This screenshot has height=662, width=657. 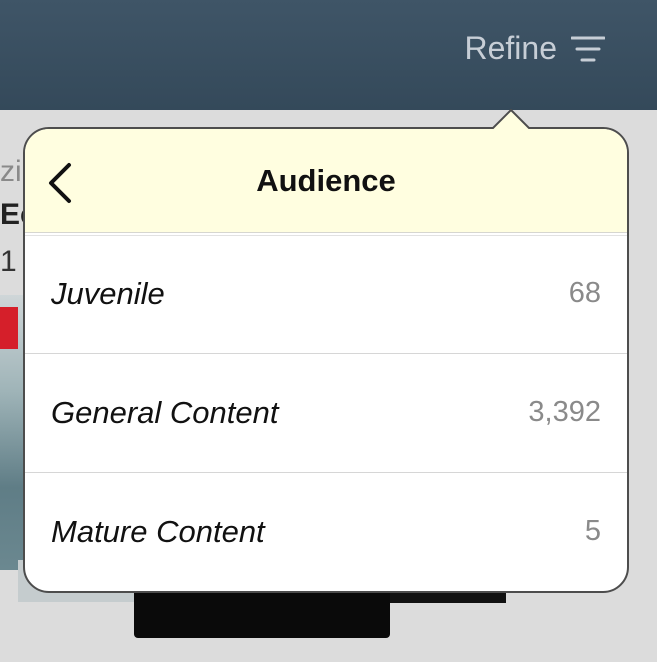 What do you see at coordinates (158, 531) in the screenshot?
I see `list-item-label: Mature Content` at bounding box center [158, 531].